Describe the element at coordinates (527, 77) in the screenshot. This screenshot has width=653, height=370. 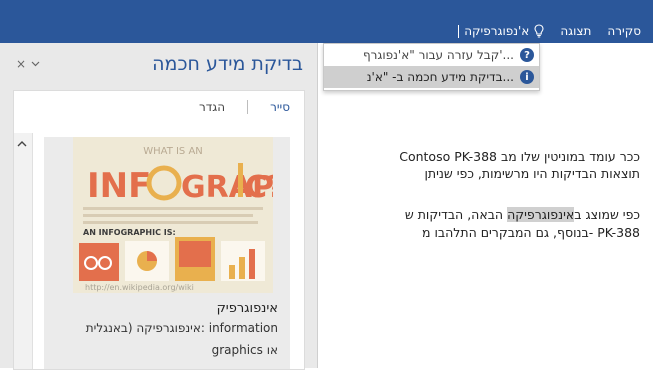
I see `smart-lookup-icon: i` at that location.